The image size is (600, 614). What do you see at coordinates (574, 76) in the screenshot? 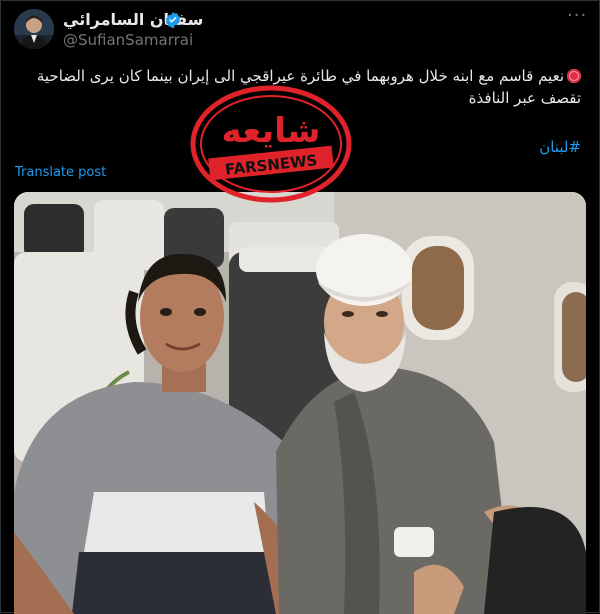
I see `red-circle-emoji-icon` at bounding box center [574, 76].